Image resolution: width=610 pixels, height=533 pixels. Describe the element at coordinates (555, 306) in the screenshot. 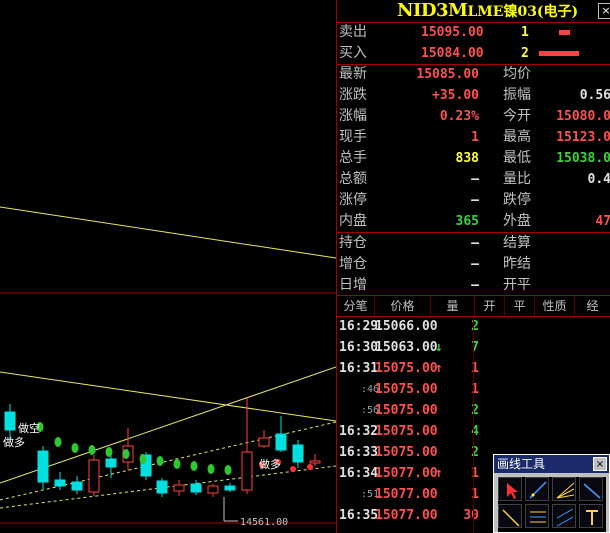

I see `ticks-column-header: 性质` at that location.